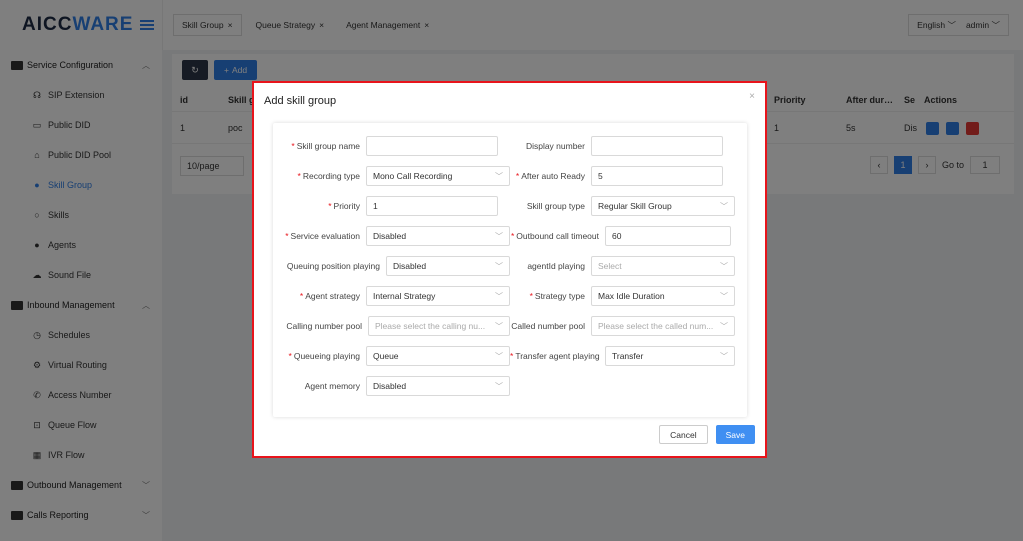 The image size is (1023, 541). I want to click on display-number-input, so click(657, 146).